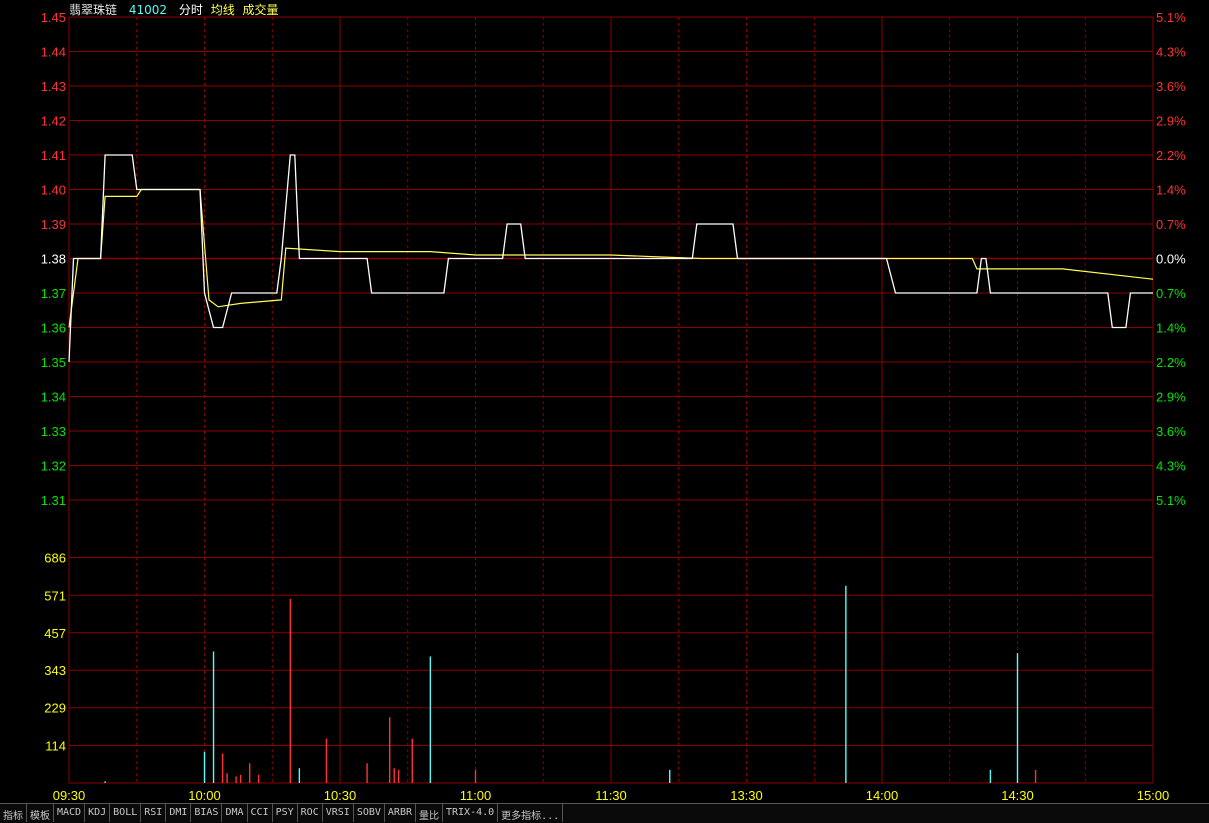  Describe the element at coordinates (369, 813) in the screenshot. I see `tab-sobv: SOBV` at that location.